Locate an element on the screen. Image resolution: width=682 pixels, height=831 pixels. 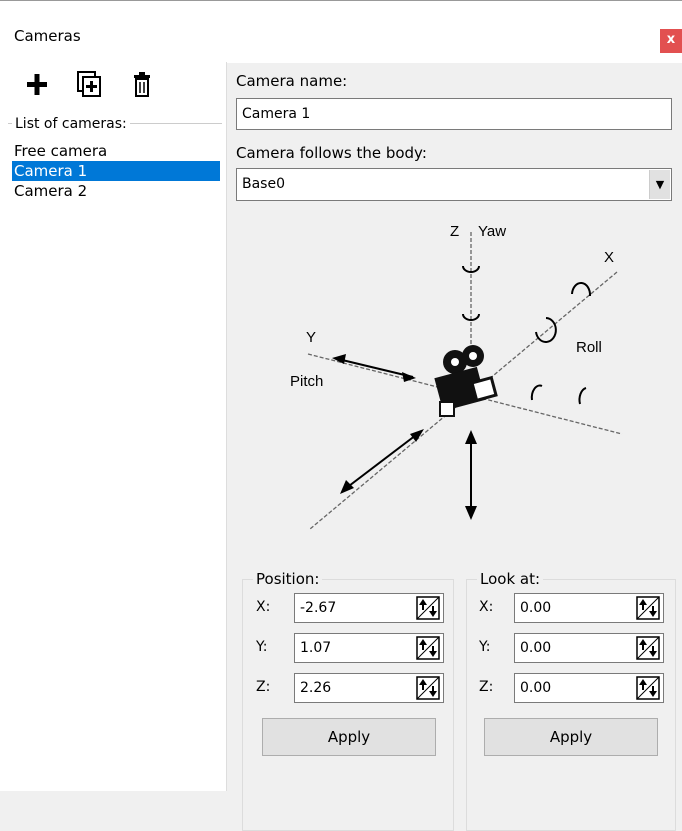
position-x-value: -2.67 is located at coordinates (318, 608).